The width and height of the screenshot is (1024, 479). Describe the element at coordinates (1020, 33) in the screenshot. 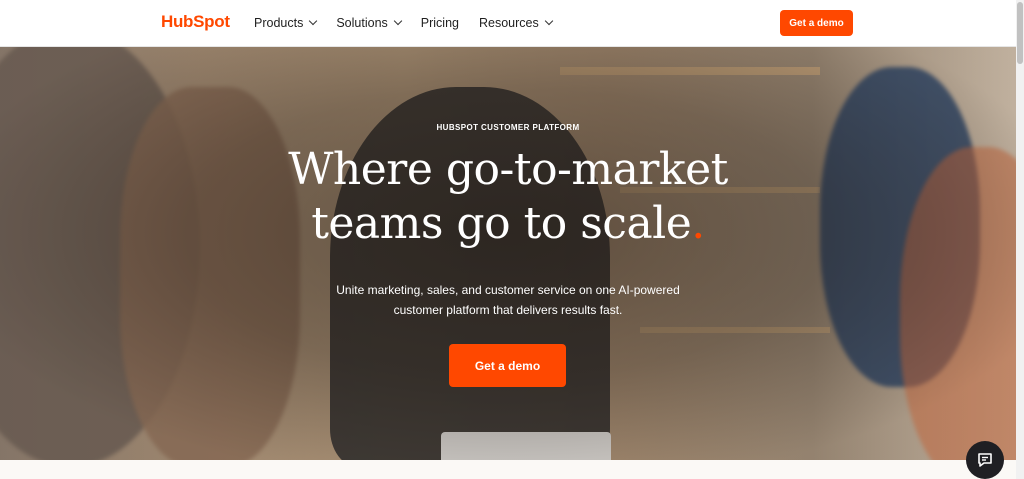

I see `scrollbar-thumb` at that location.